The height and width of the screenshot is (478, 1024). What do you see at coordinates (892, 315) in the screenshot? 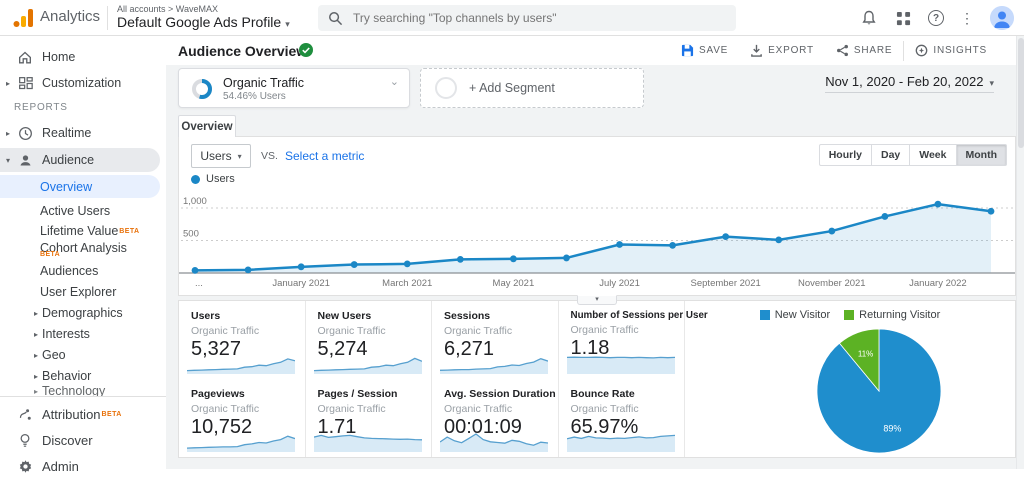
I see `legend-returning-visitor: Returning Visitor` at bounding box center [892, 315].